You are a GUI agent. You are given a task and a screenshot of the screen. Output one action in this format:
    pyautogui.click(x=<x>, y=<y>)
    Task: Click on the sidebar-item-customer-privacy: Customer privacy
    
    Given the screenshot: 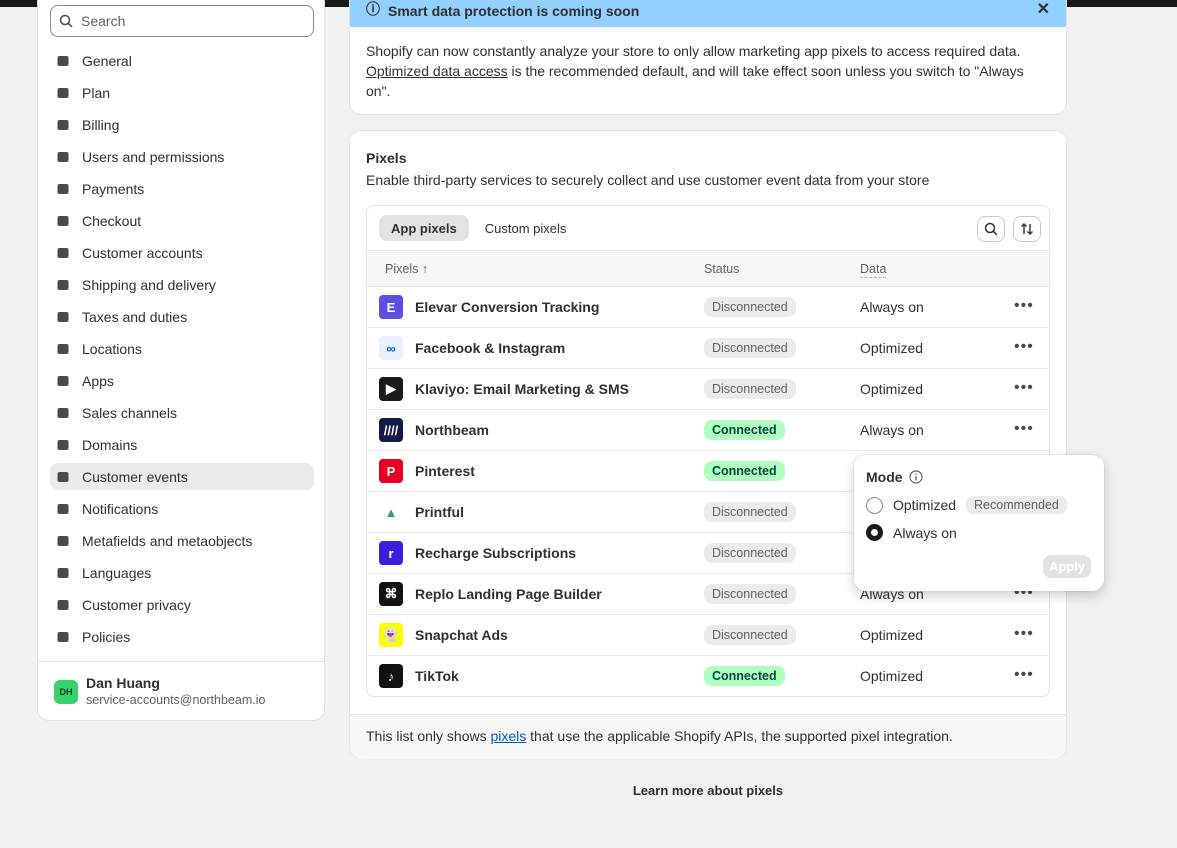 What is the action you would take?
    pyautogui.click(x=182, y=604)
    